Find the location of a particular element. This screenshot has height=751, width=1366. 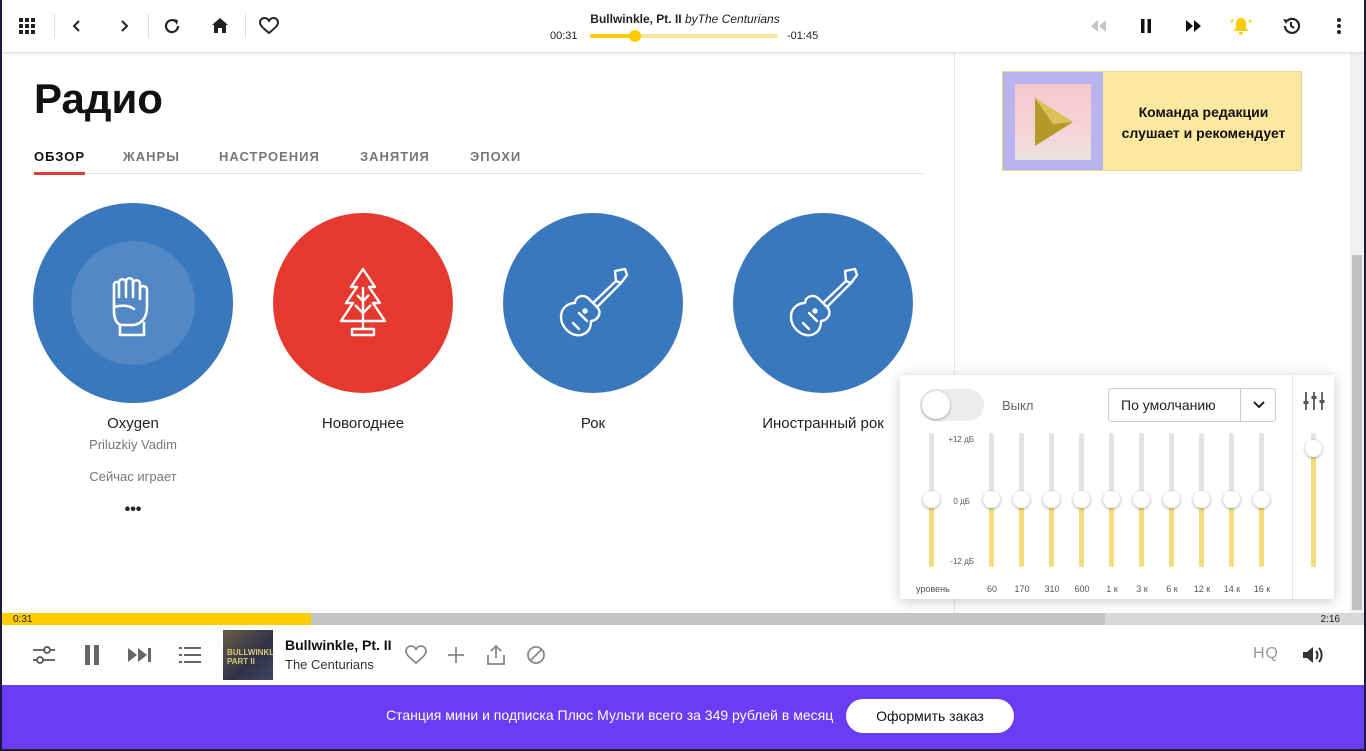

tab-activities: ЗАНЯТИЯ is located at coordinates (395, 160).